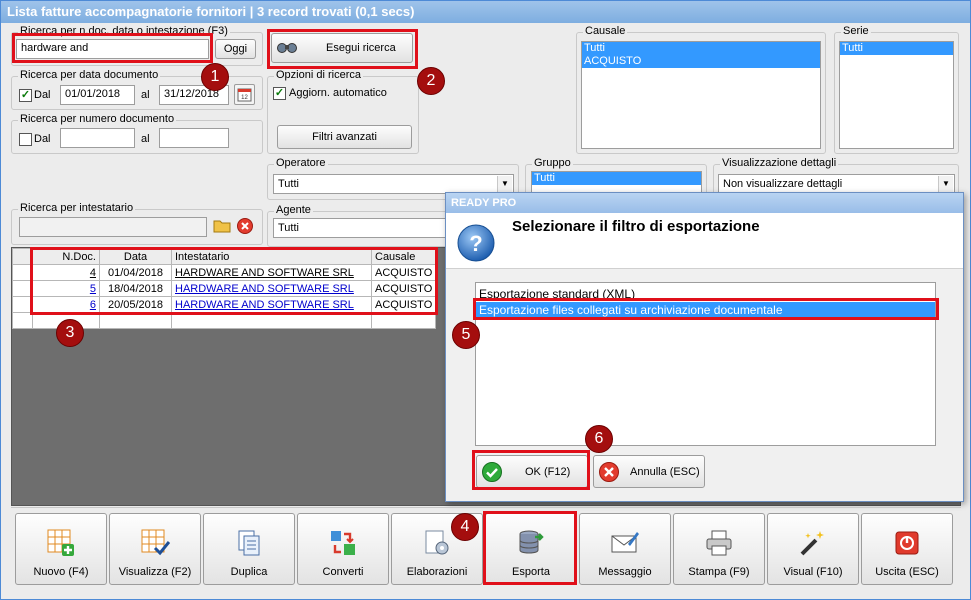 The image size is (971, 600). Describe the element at coordinates (625, 572) in the screenshot. I see `toolbar-label: Messaggio` at that location.